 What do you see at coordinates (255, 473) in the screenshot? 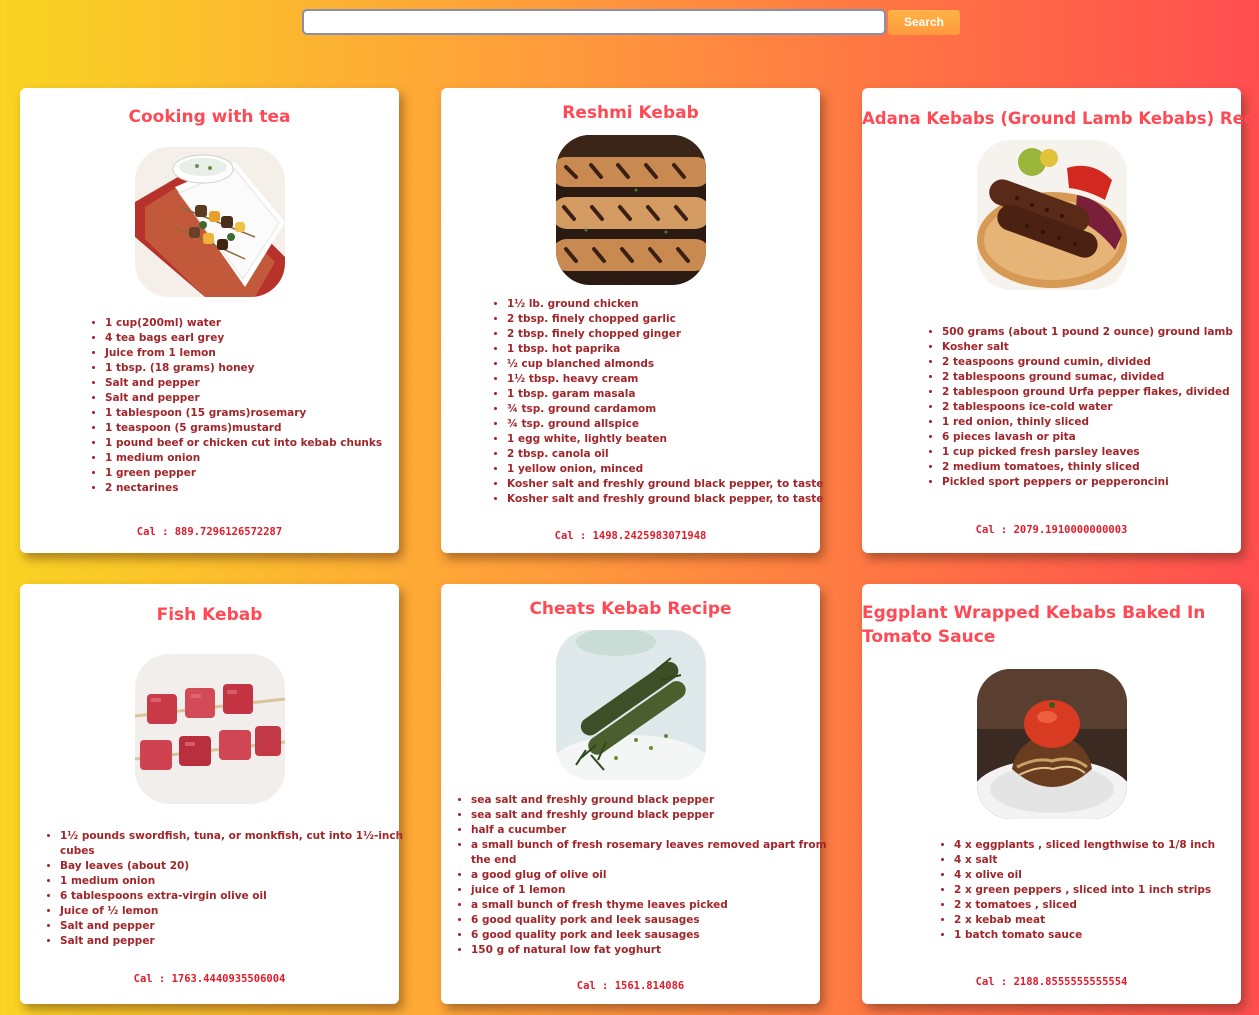
I see `ingredient-item: 1 green pepper` at bounding box center [255, 473].